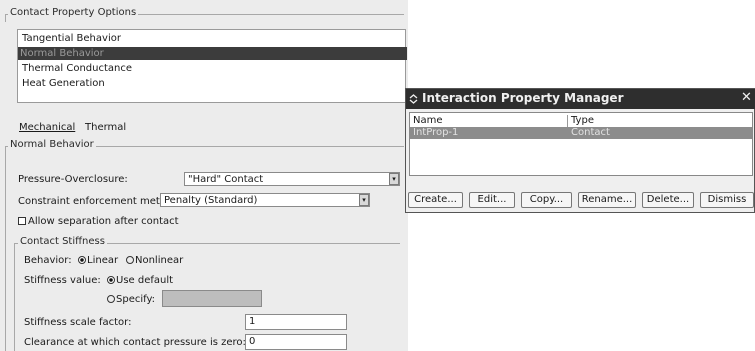 This screenshot has height=351, width=755. Describe the element at coordinates (582, 120) in the screenshot. I see `column-header-type: Type` at that location.